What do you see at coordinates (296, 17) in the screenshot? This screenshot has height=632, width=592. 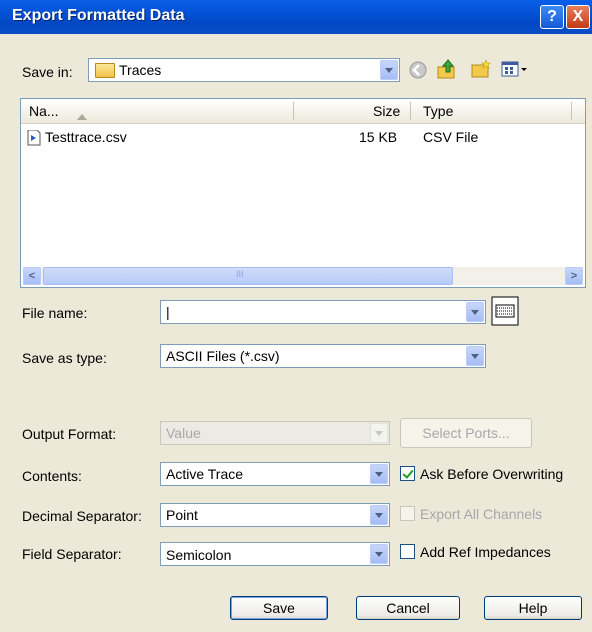 I see `title-bar: Export Formatted Data ? X` at bounding box center [296, 17].